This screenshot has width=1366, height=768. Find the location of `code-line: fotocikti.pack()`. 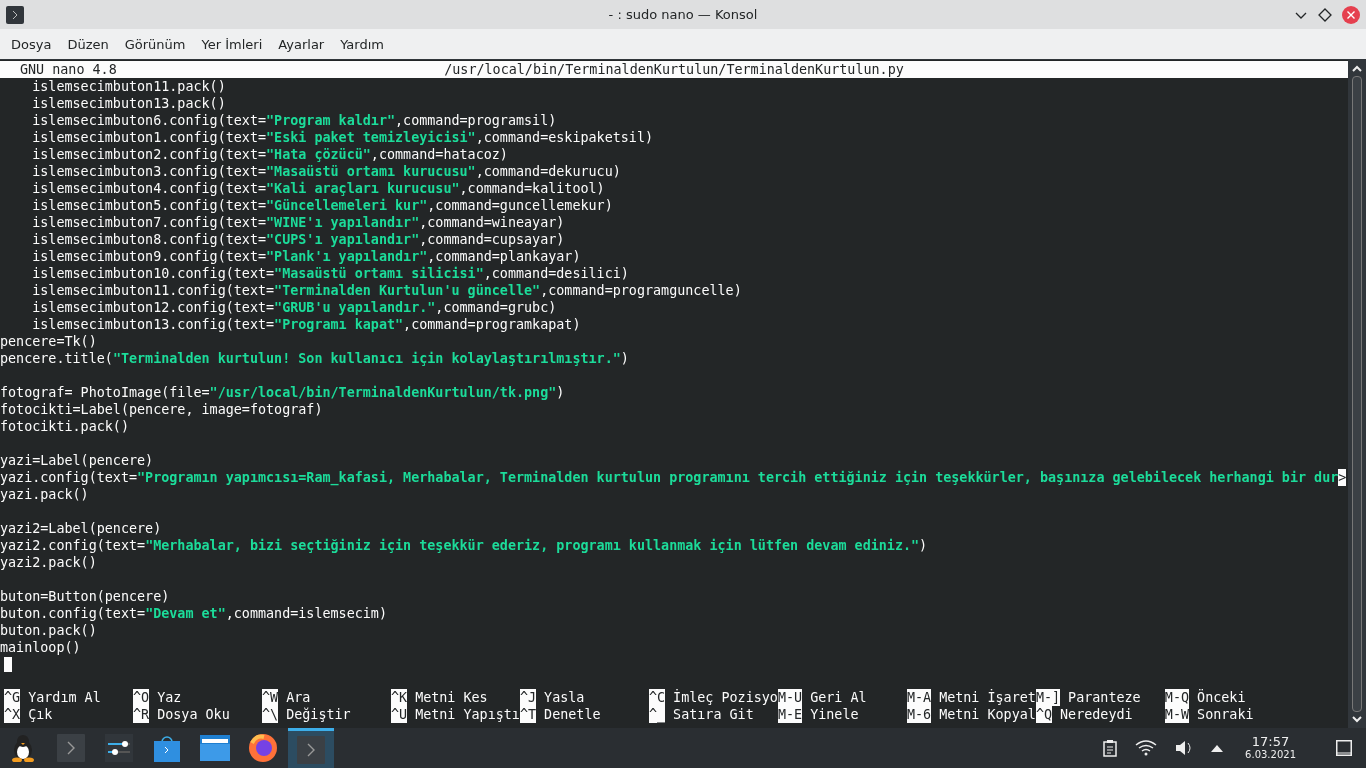

code-line: fotocikti.pack() is located at coordinates (64, 426).